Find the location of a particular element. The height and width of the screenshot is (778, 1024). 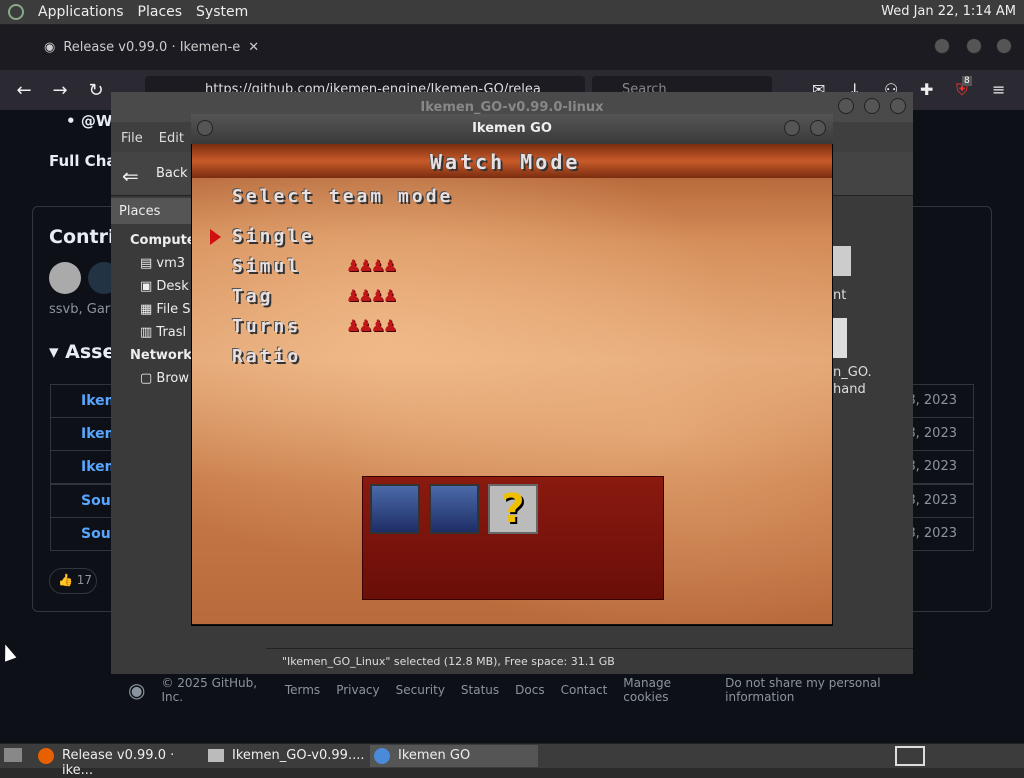

places-menu: Places is located at coordinates (160, 12).